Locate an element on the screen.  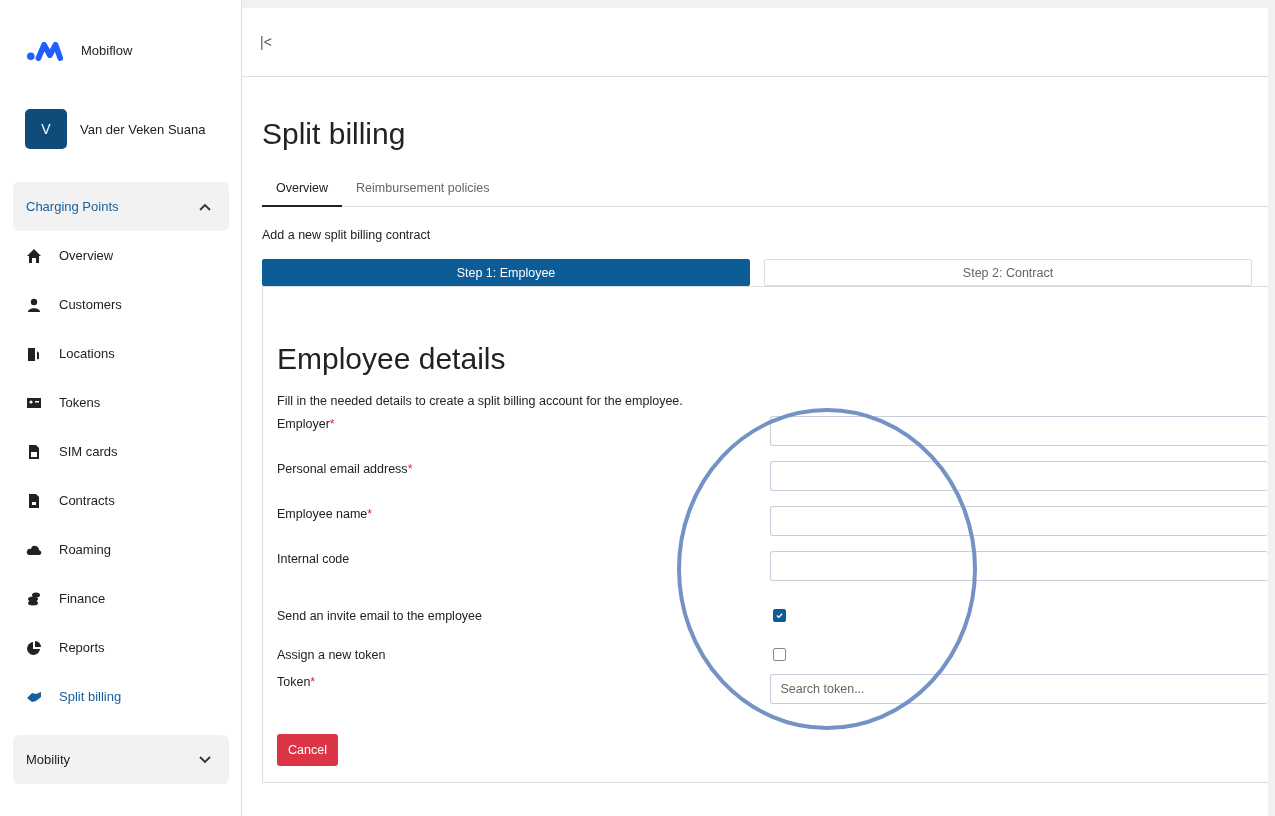
form-title: Employee details is located at coordinates (392, 359).